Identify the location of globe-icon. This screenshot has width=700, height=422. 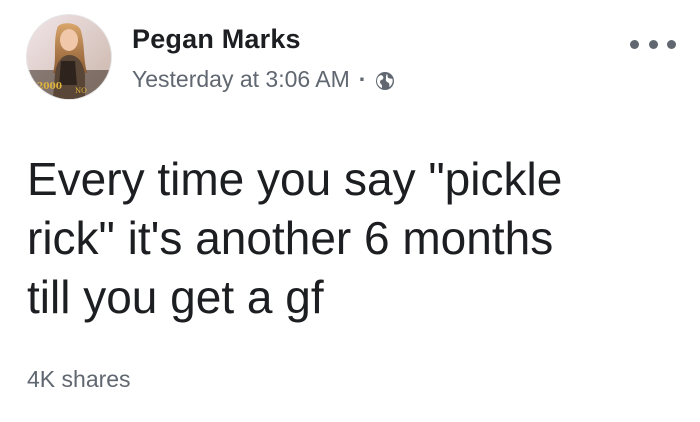
(385, 80).